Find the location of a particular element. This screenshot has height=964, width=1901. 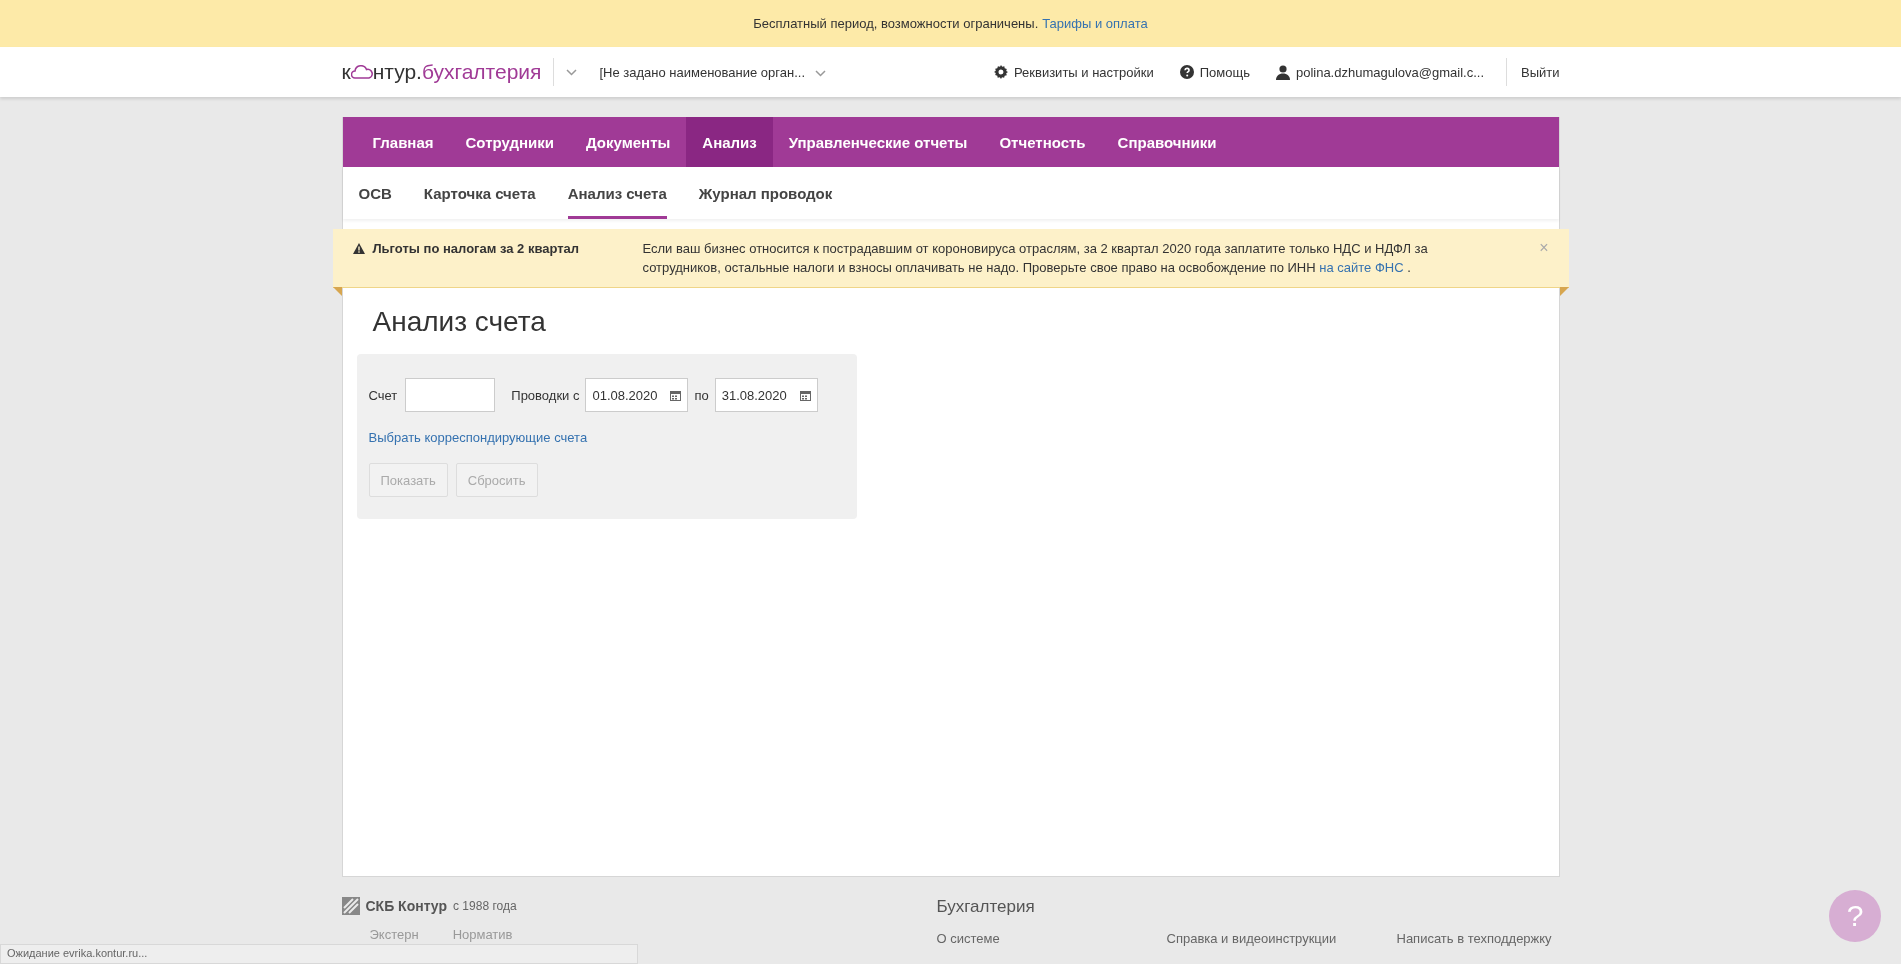

promo-text: Бесплатный период, возможности ограничены. is located at coordinates (896, 23).